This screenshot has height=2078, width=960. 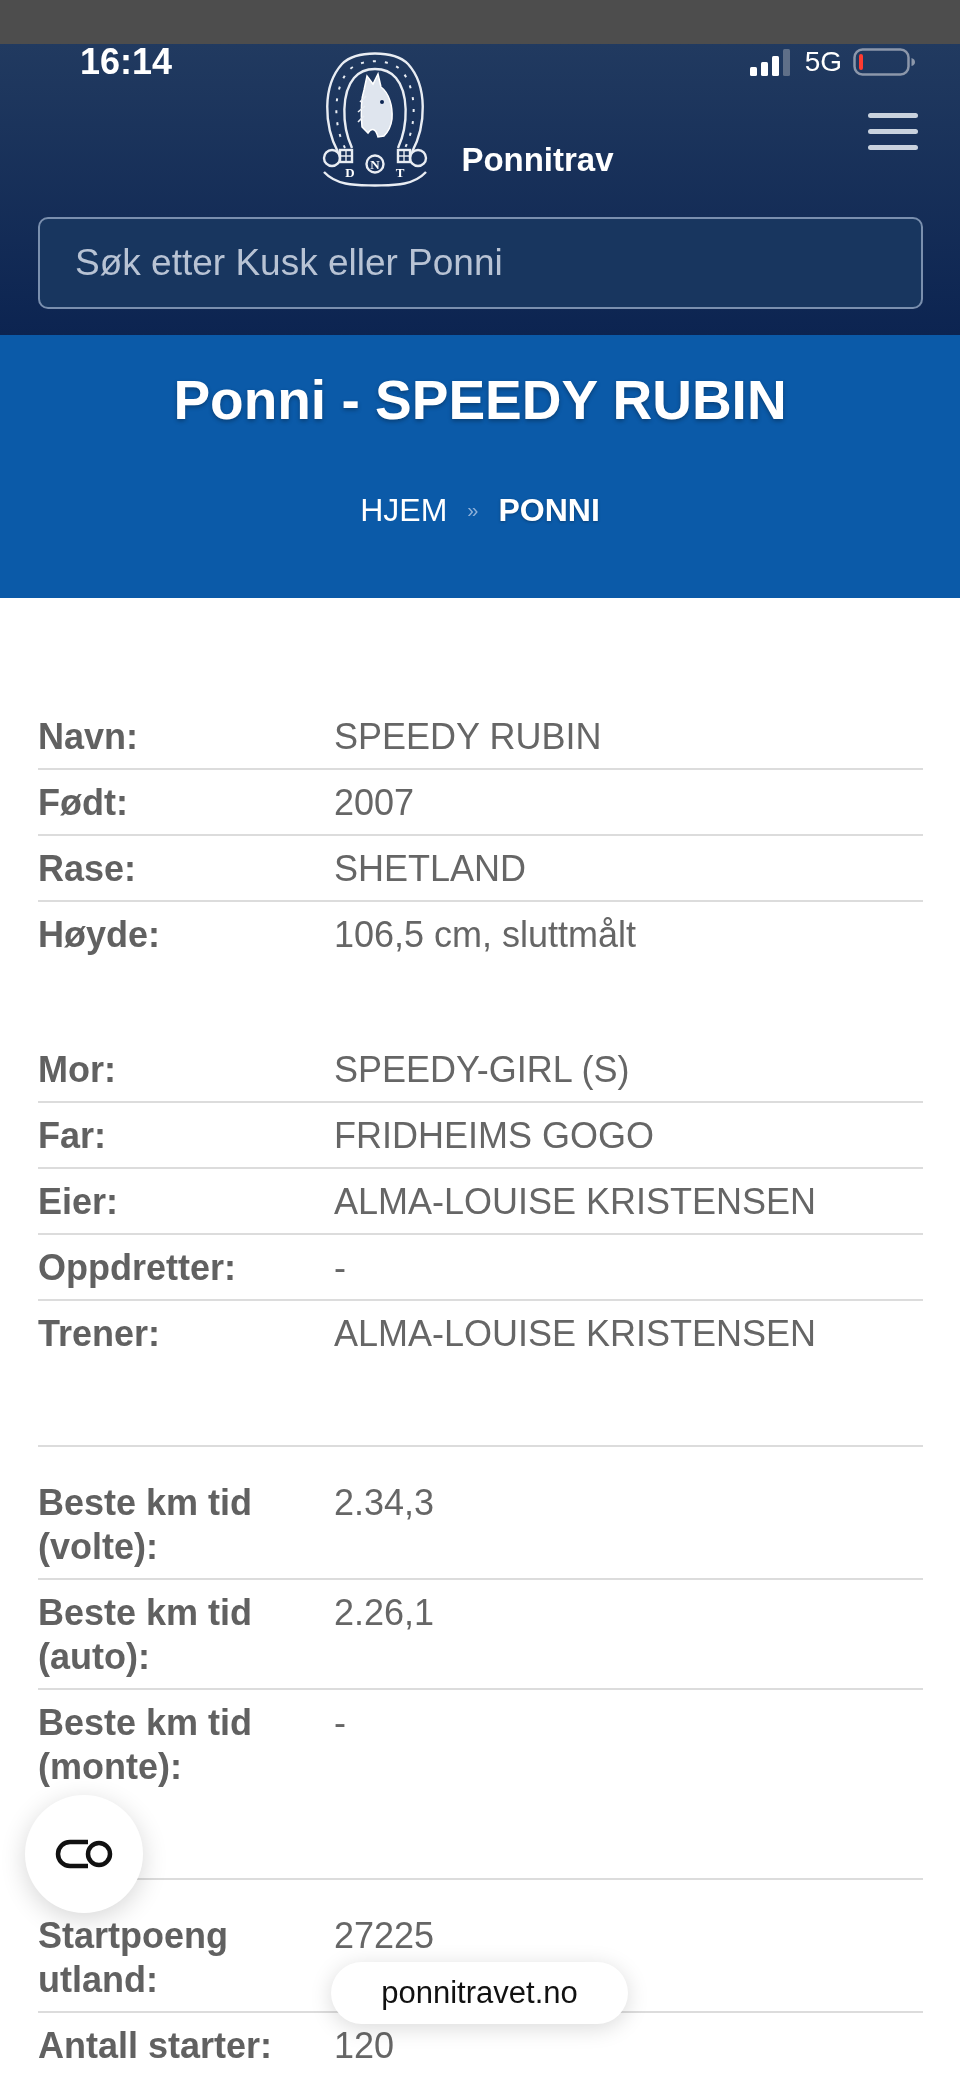 I want to click on field-value: SPEEDY-GIRL (S), so click(x=482, y=1070).